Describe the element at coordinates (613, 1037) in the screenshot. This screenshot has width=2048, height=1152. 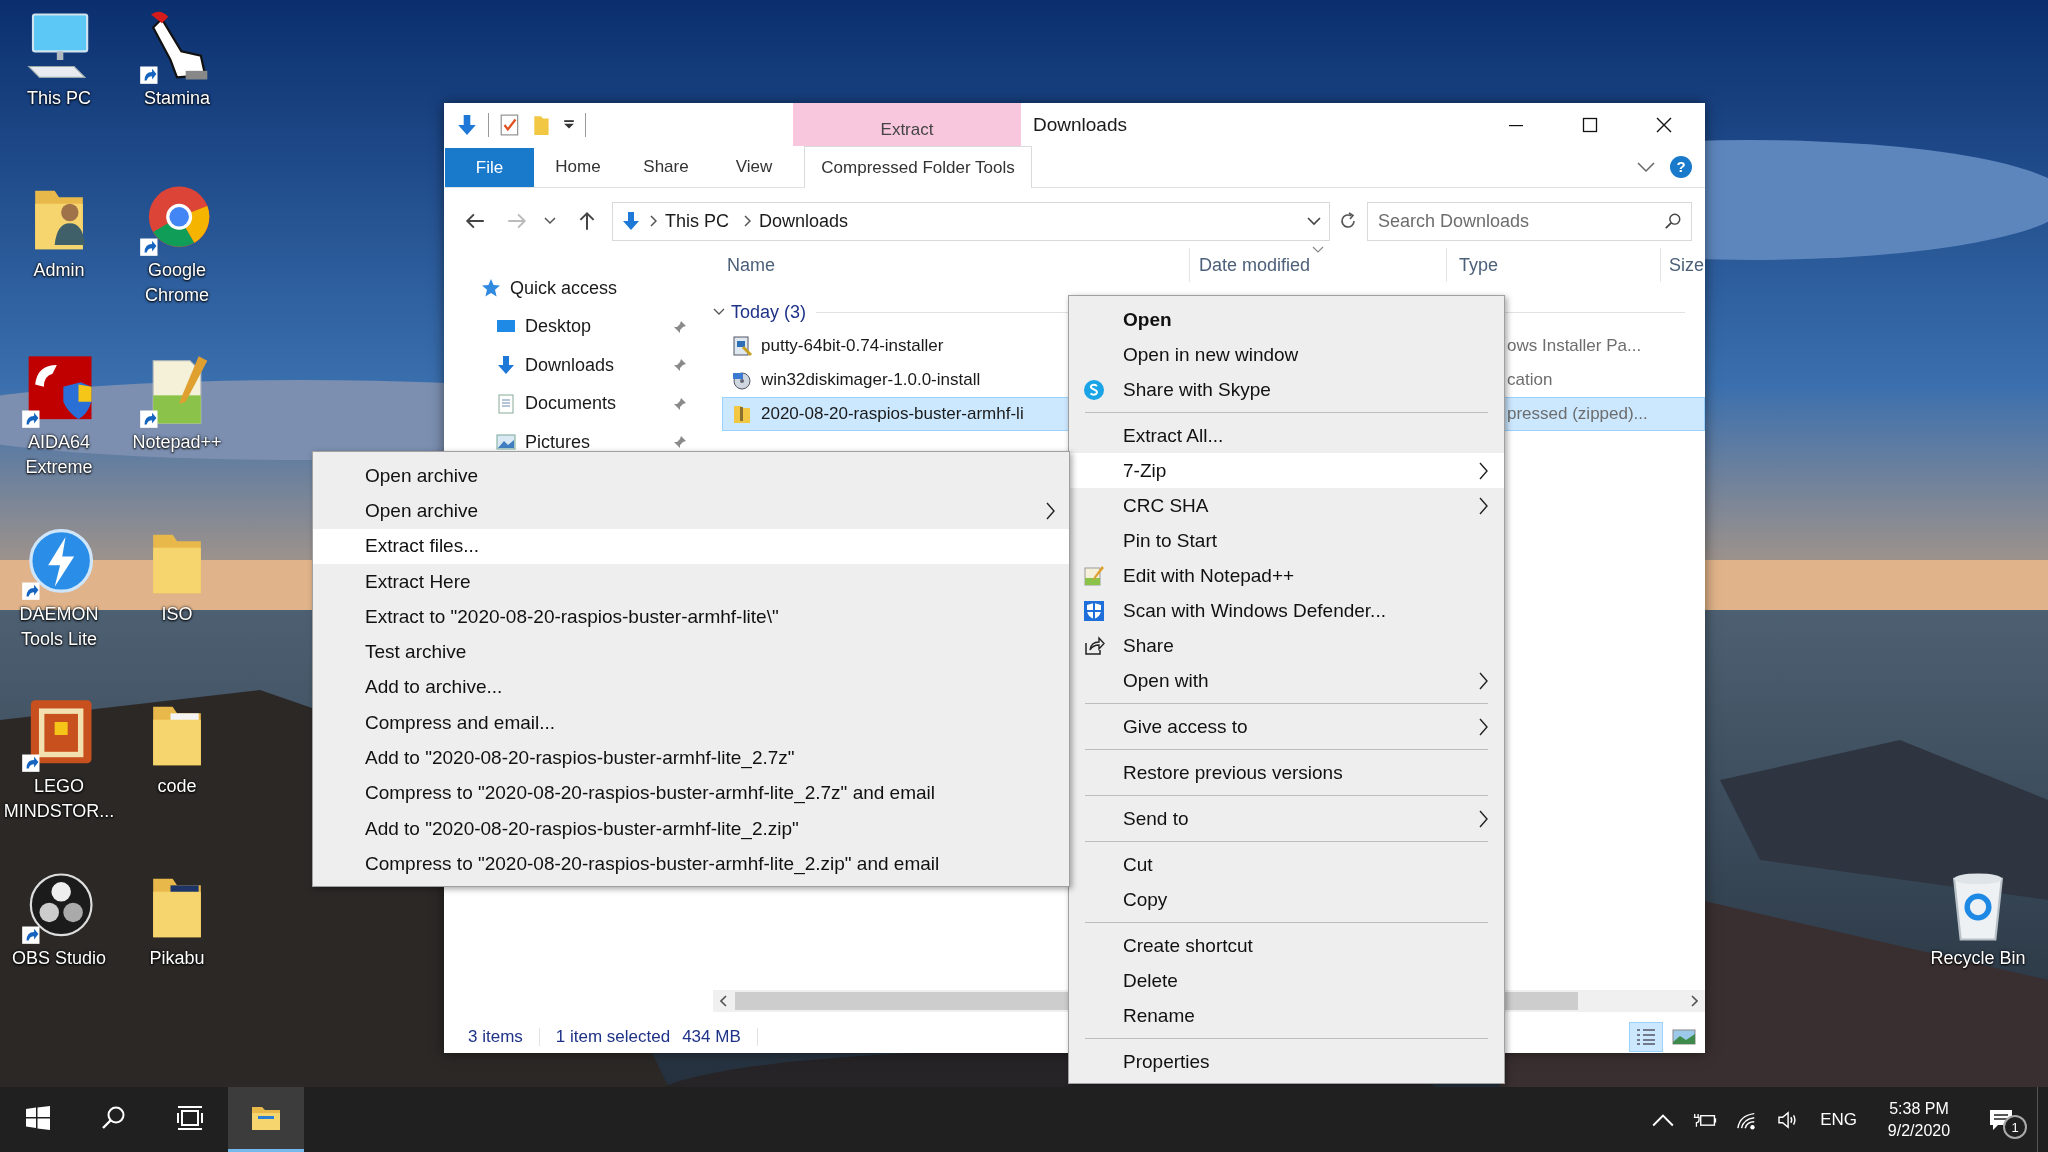
I see `selection-info: 1 item selected` at that location.